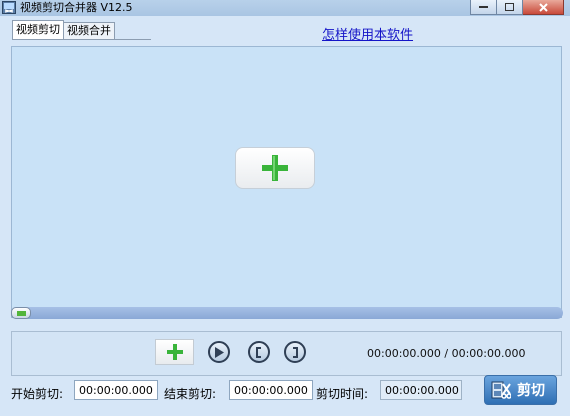  I want to click on cut-button: 剪切, so click(520, 390).